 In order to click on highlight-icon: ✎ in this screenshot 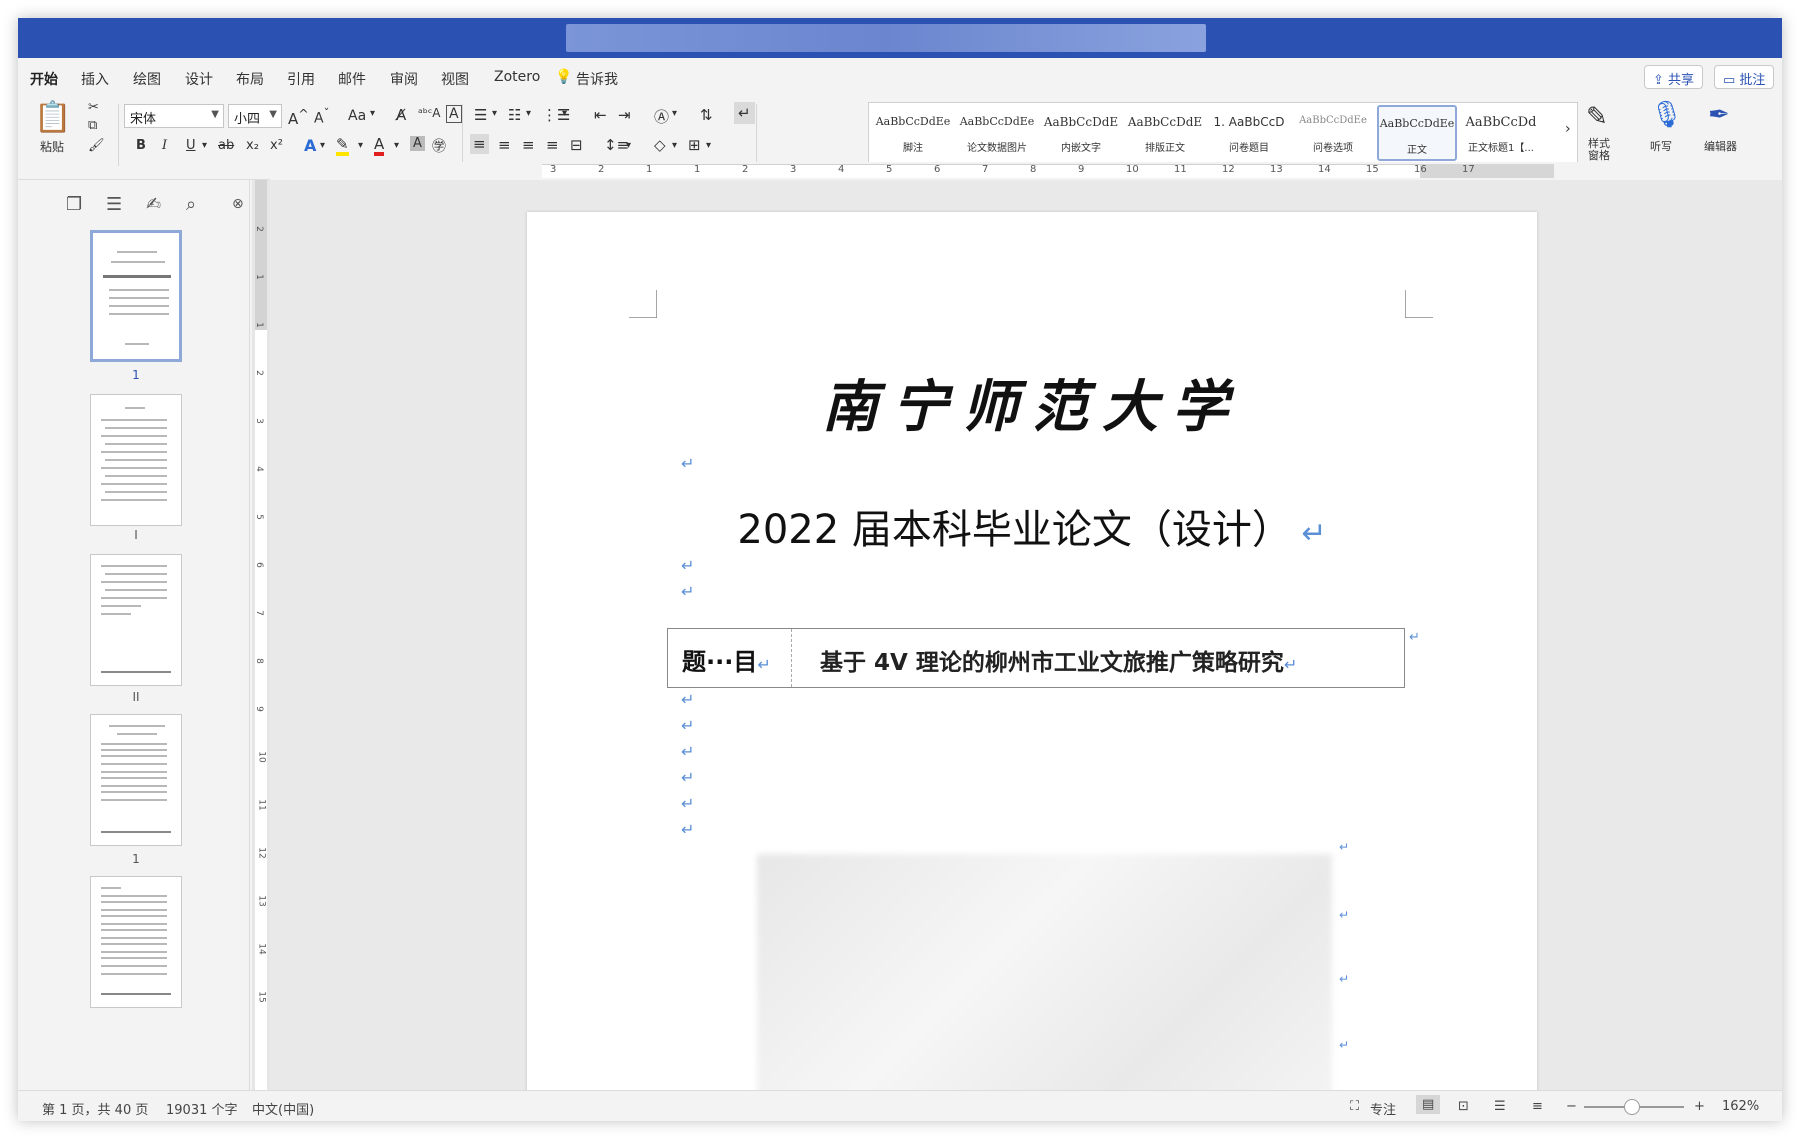, I will do `click(342, 146)`.